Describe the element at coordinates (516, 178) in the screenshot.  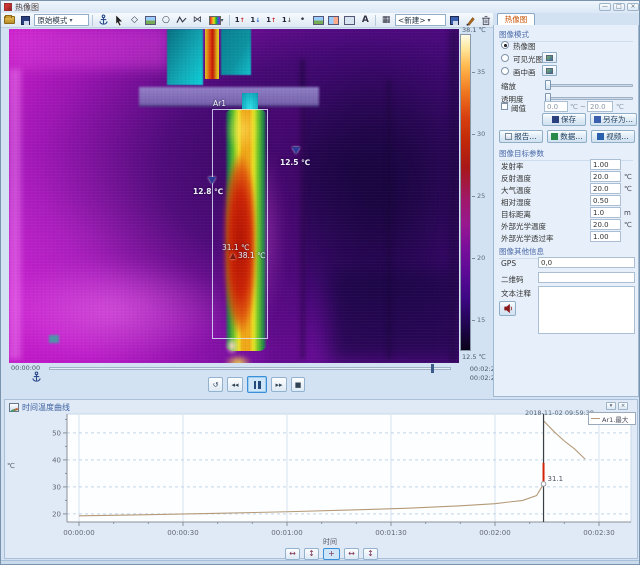
I see `param-label: 反射温度` at that location.